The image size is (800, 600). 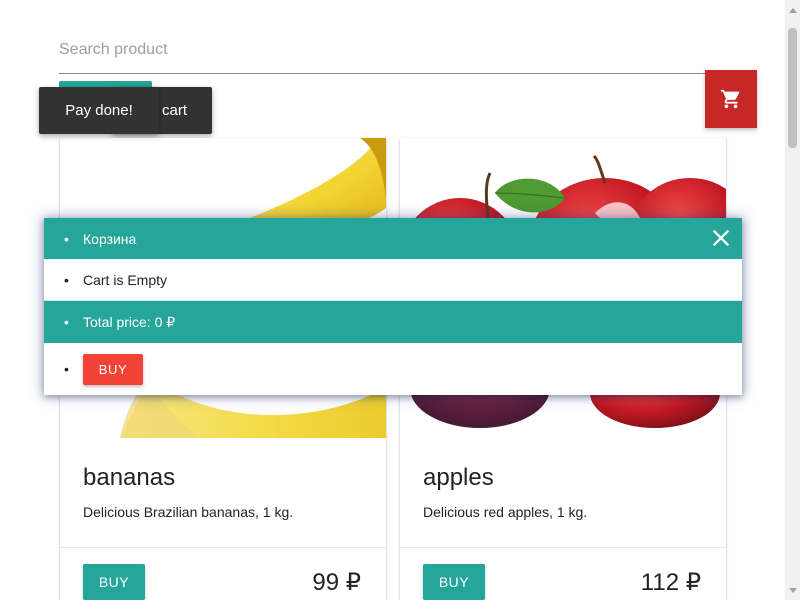 What do you see at coordinates (792, 88) in the screenshot?
I see `scrollbar-thumb` at bounding box center [792, 88].